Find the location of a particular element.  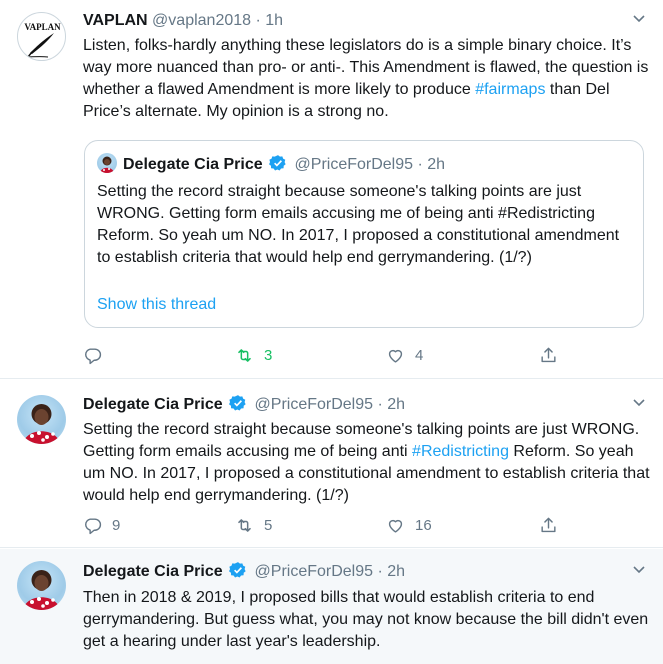

avatar: VAPLAN is located at coordinates (41, 36).